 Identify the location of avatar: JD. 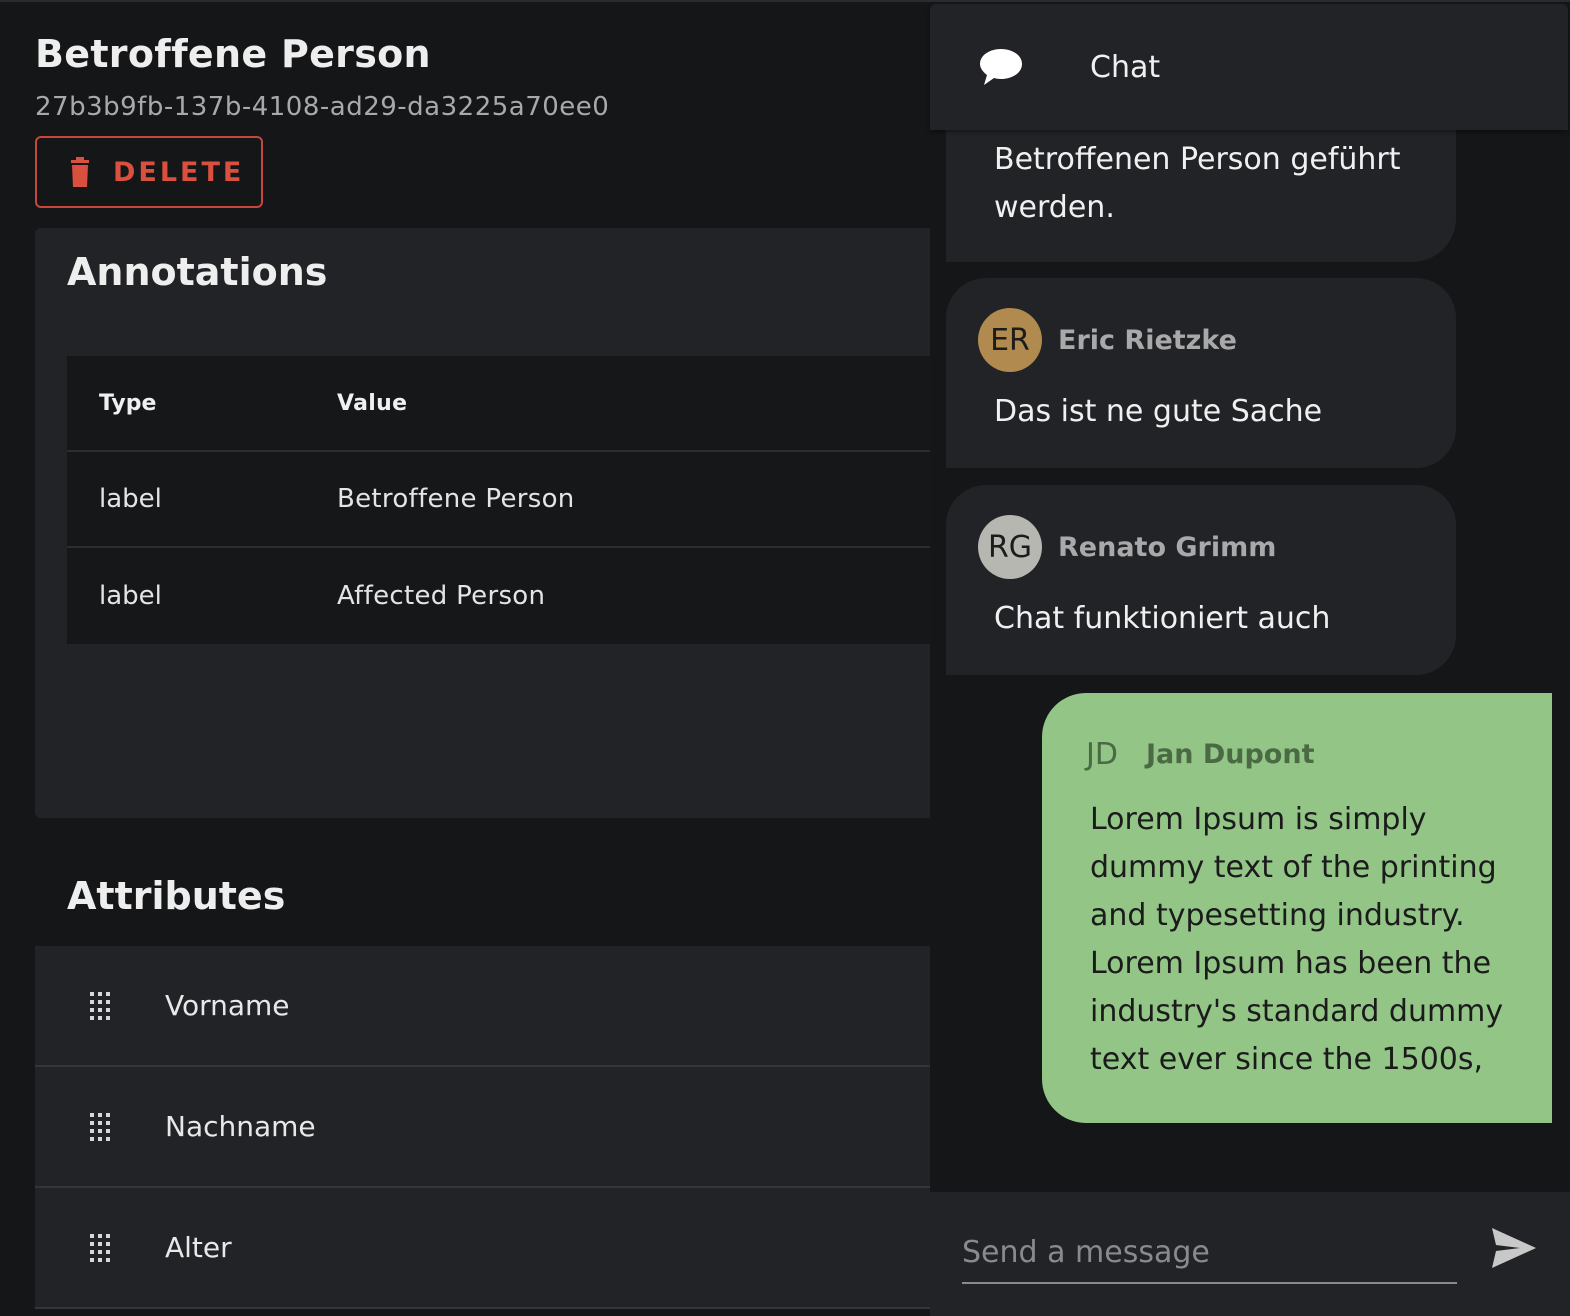
(1102, 754).